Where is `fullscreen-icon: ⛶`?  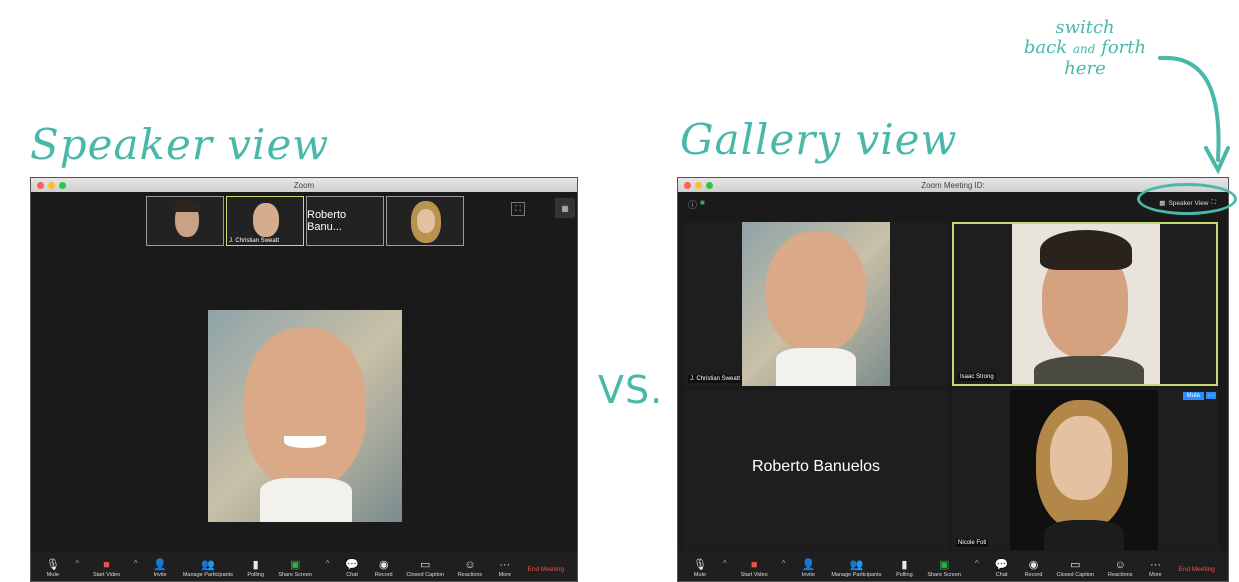
fullscreen-icon: ⛶ is located at coordinates (518, 209).